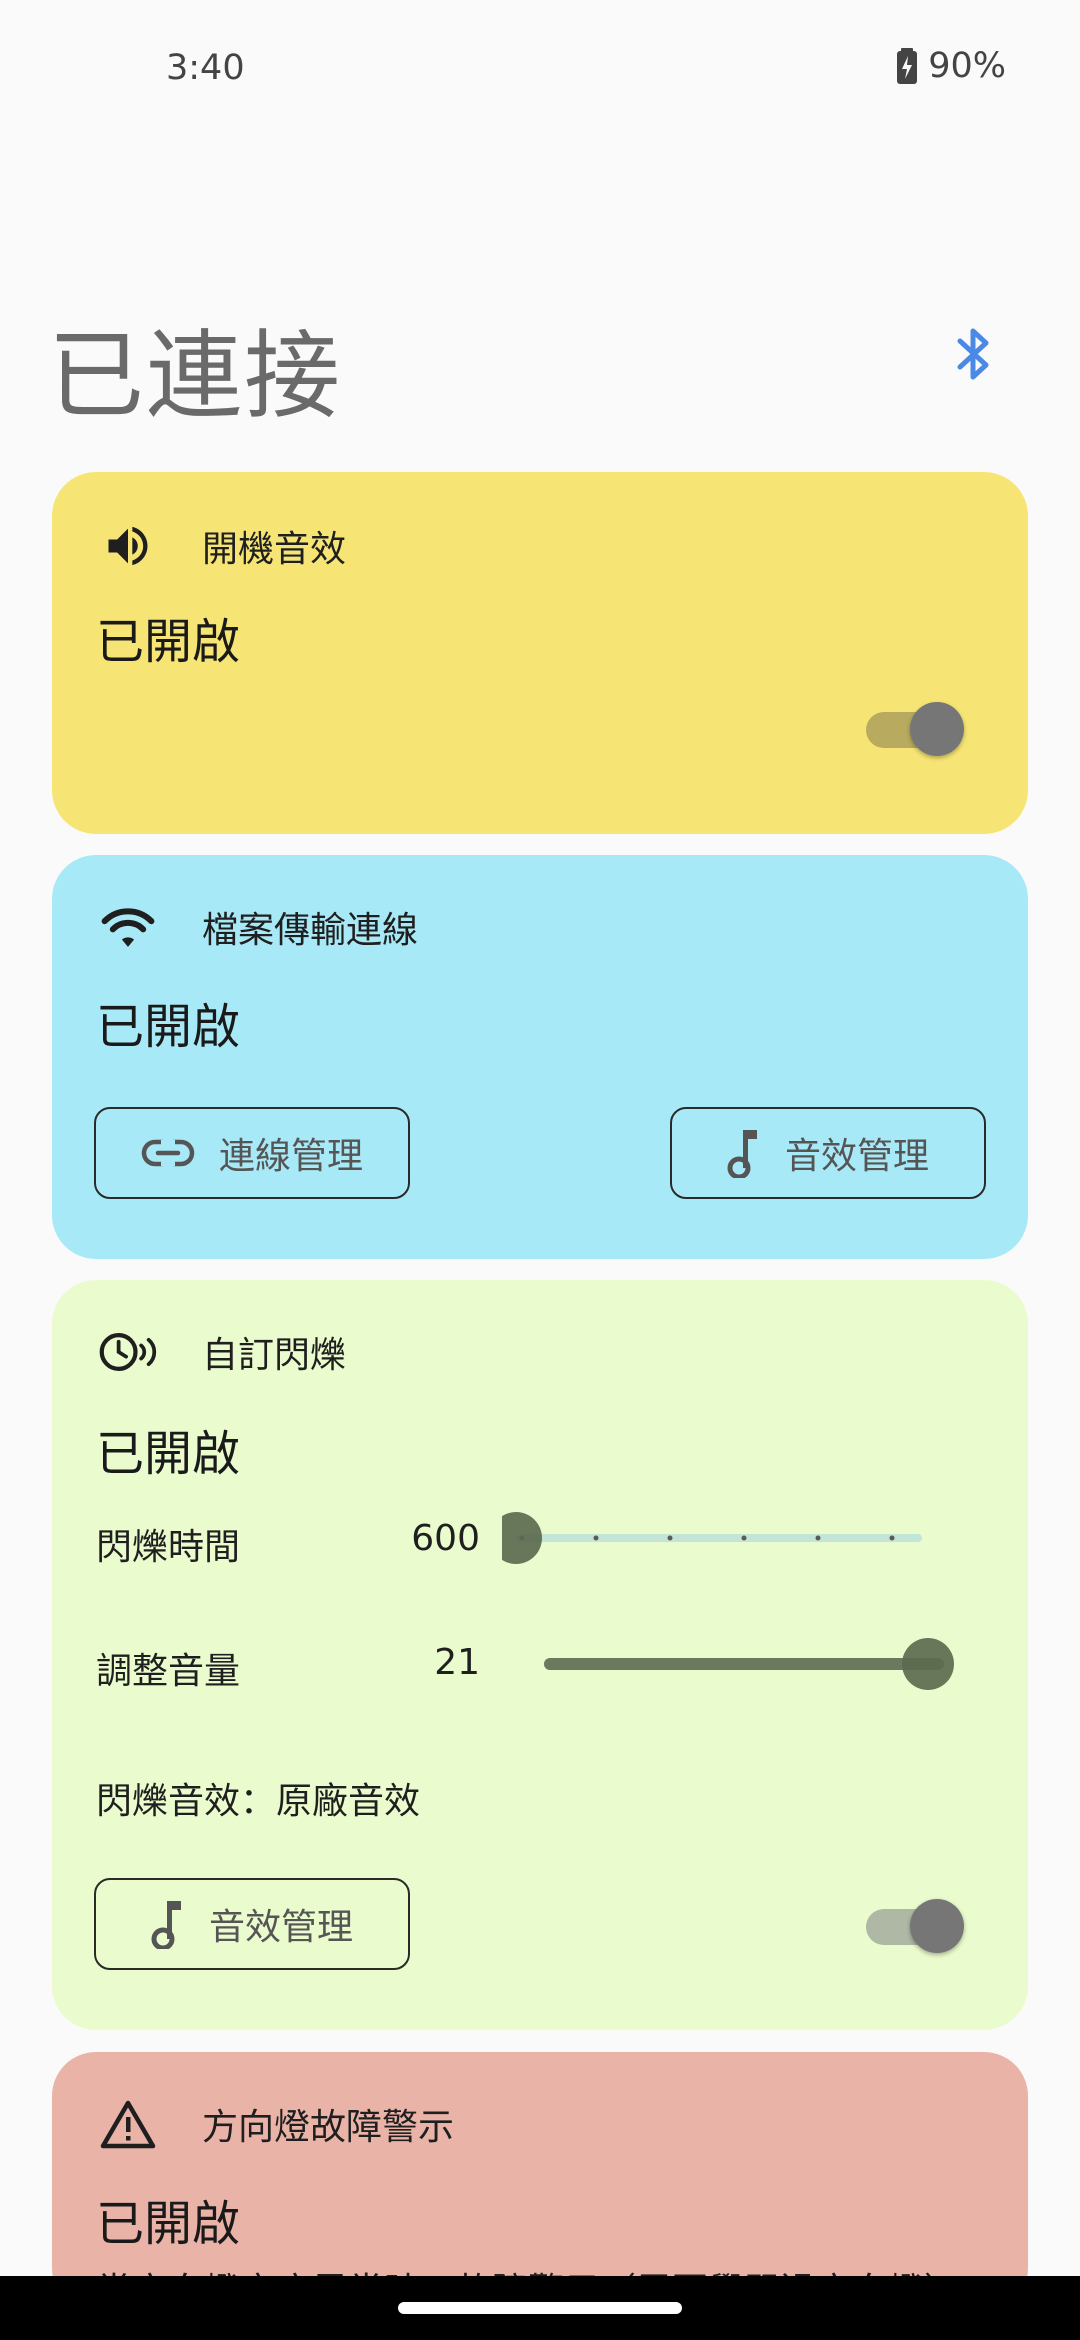 The image size is (1080, 2340). I want to click on navigation-bar, so click(540, 2308).